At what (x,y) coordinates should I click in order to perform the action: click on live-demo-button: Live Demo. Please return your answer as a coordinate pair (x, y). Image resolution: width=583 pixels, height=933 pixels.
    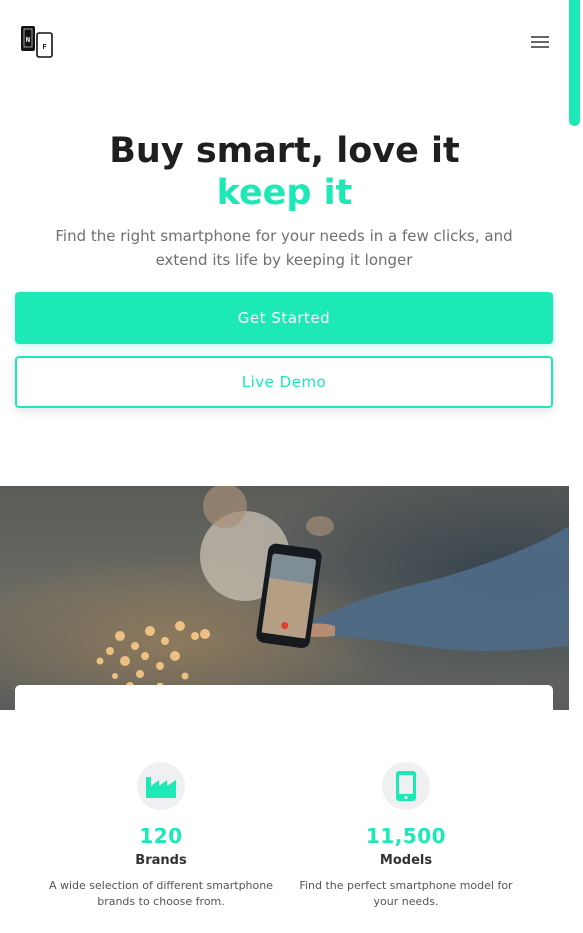
    Looking at the image, I should click on (284, 382).